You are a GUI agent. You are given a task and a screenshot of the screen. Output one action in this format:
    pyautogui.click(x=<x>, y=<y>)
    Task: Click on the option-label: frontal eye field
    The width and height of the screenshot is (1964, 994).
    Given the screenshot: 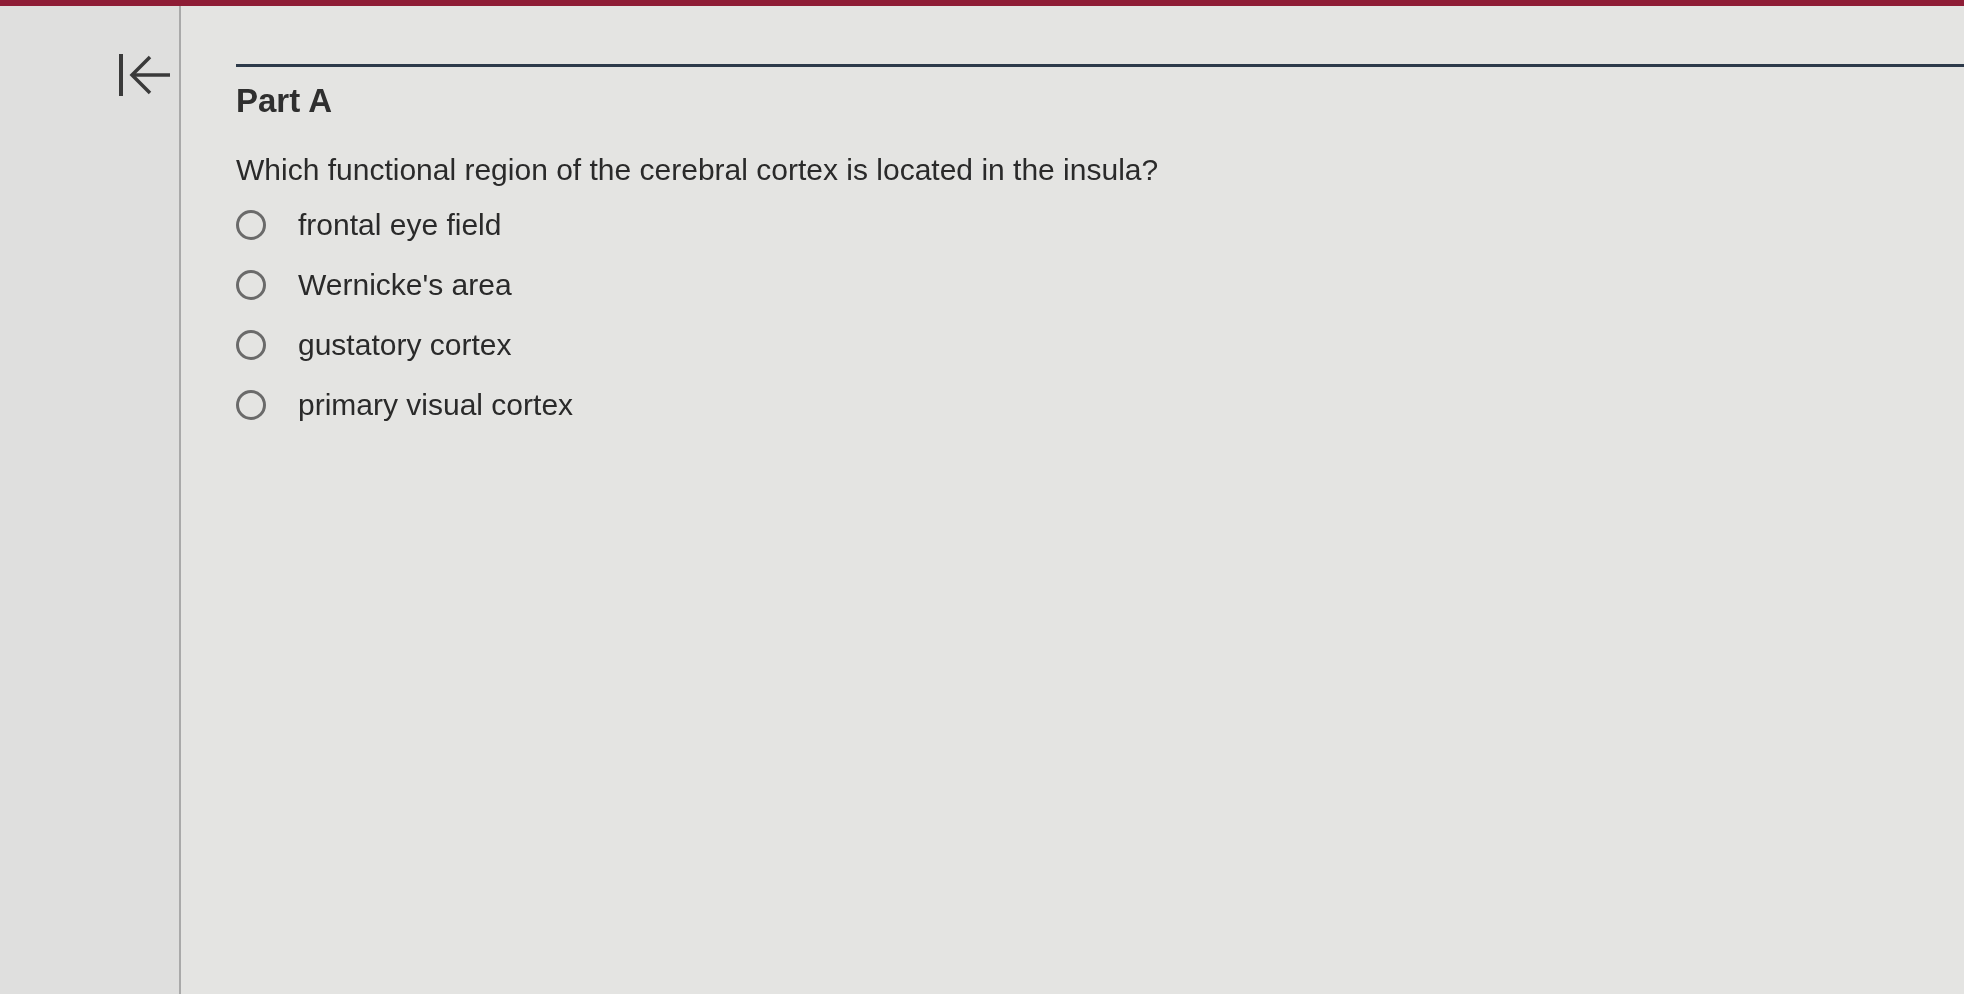 What is the action you would take?
    pyautogui.click(x=400, y=225)
    